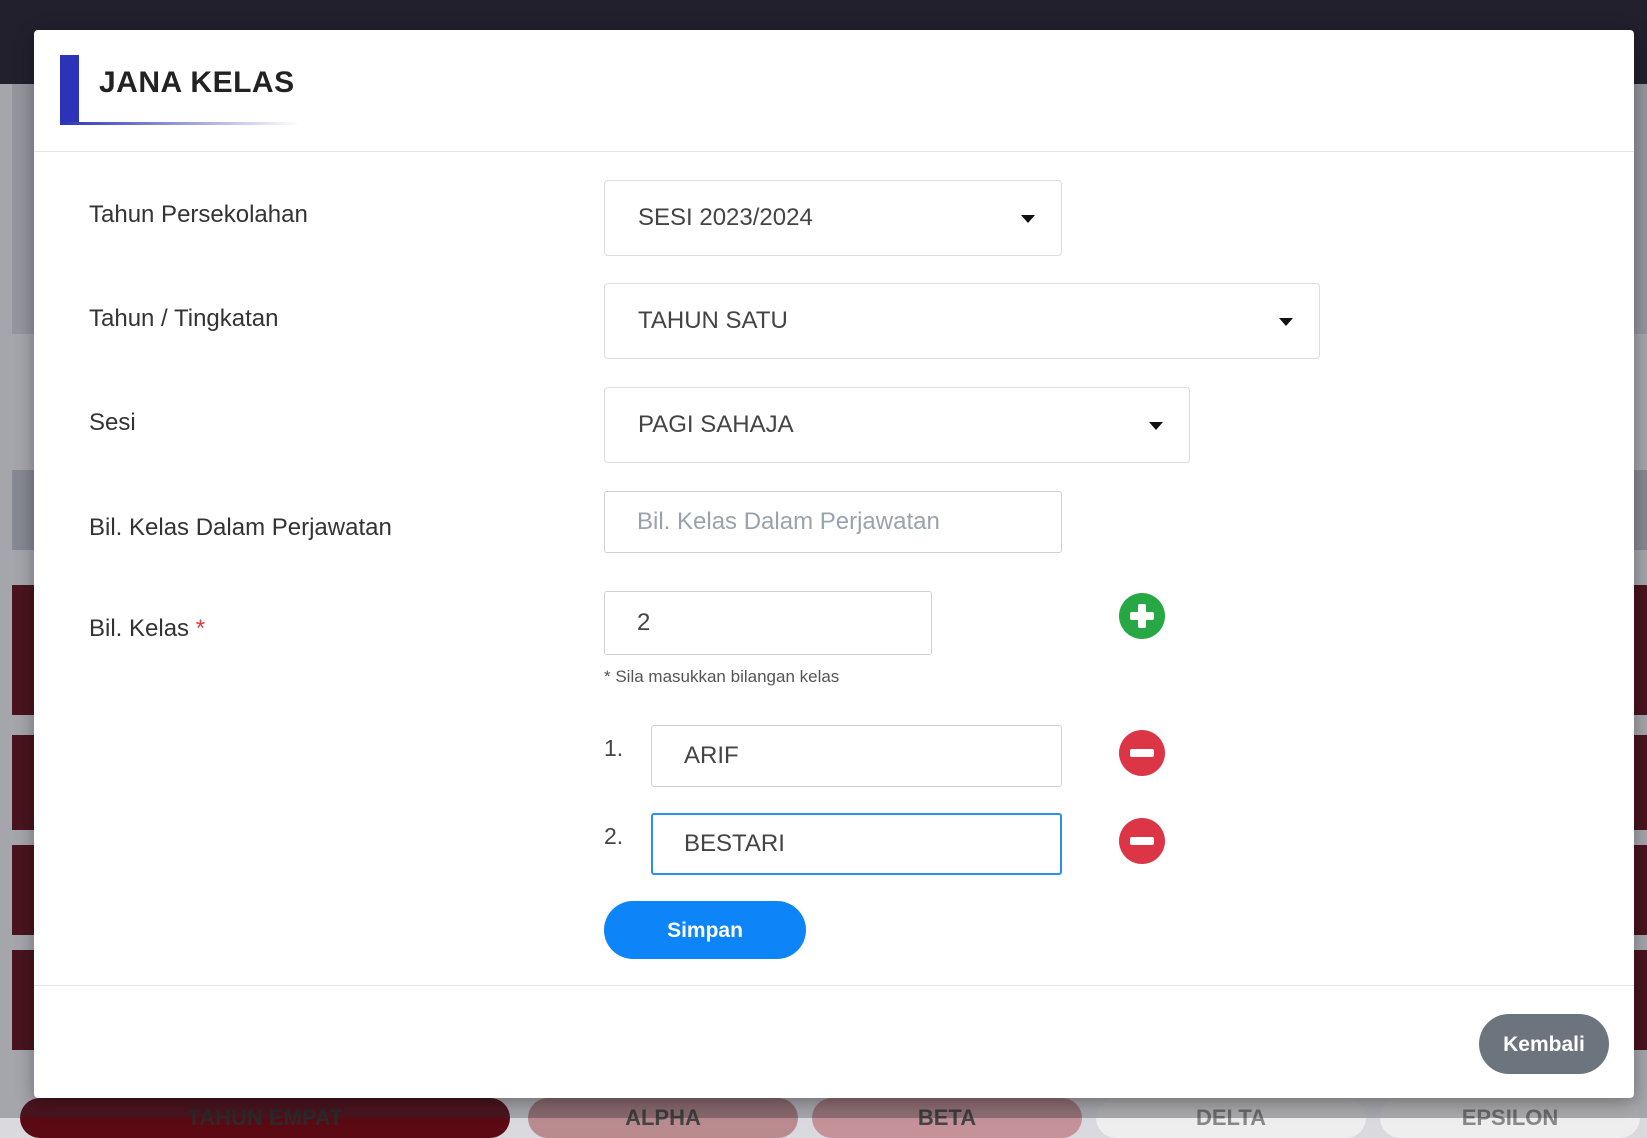  What do you see at coordinates (614, 836) in the screenshot?
I see `class-row-index: 2.` at bounding box center [614, 836].